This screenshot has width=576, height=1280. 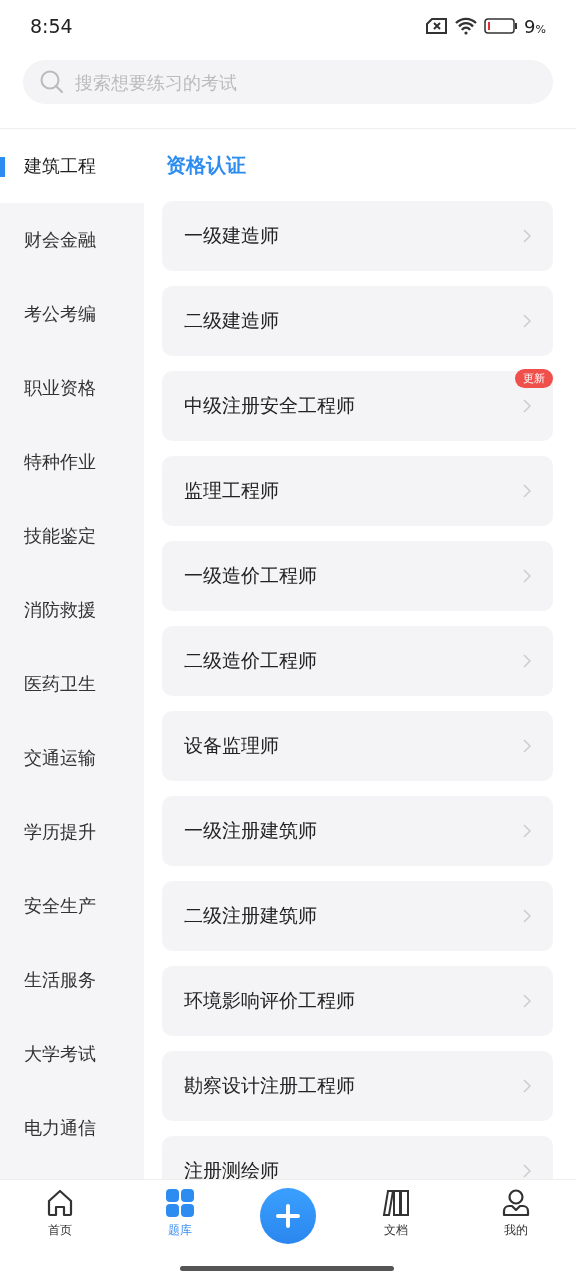 What do you see at coordinates (269, 405) in the screenshot?
I see `exam-name: 中级注册安全工程师` at bounding box center [269, 405].